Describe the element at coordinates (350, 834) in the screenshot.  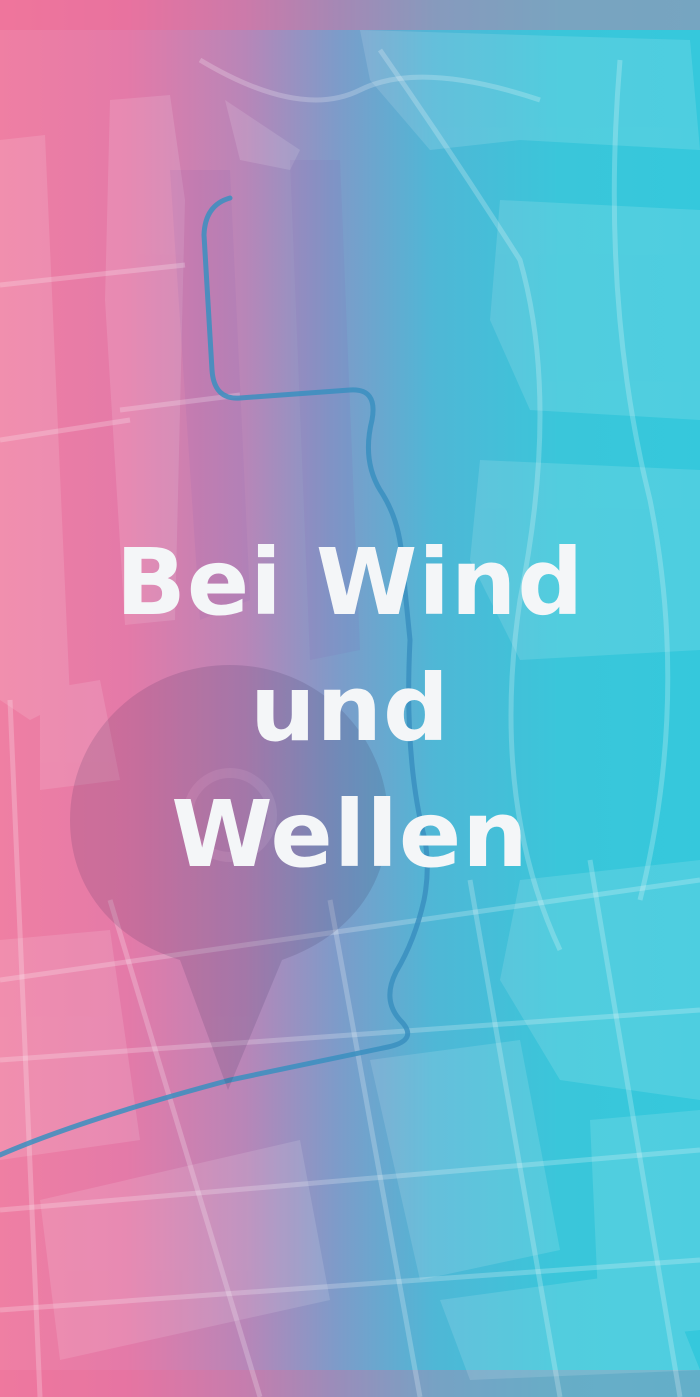
I see `title-line-3: Wellen` at that location.